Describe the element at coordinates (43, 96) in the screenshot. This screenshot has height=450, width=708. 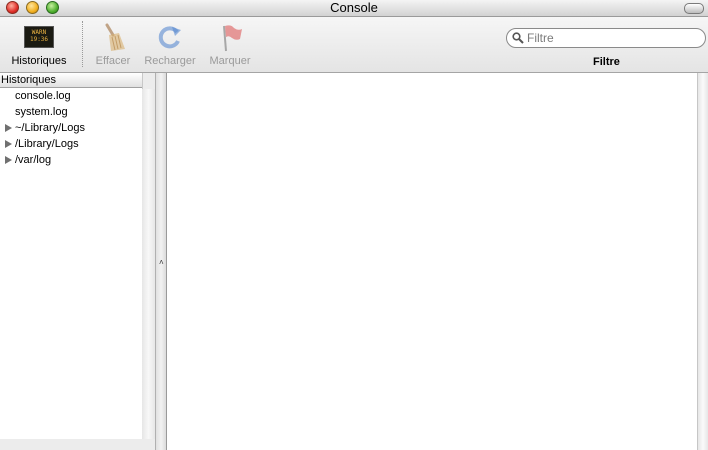
I see `sidebar-item-label: console.log` at that location.